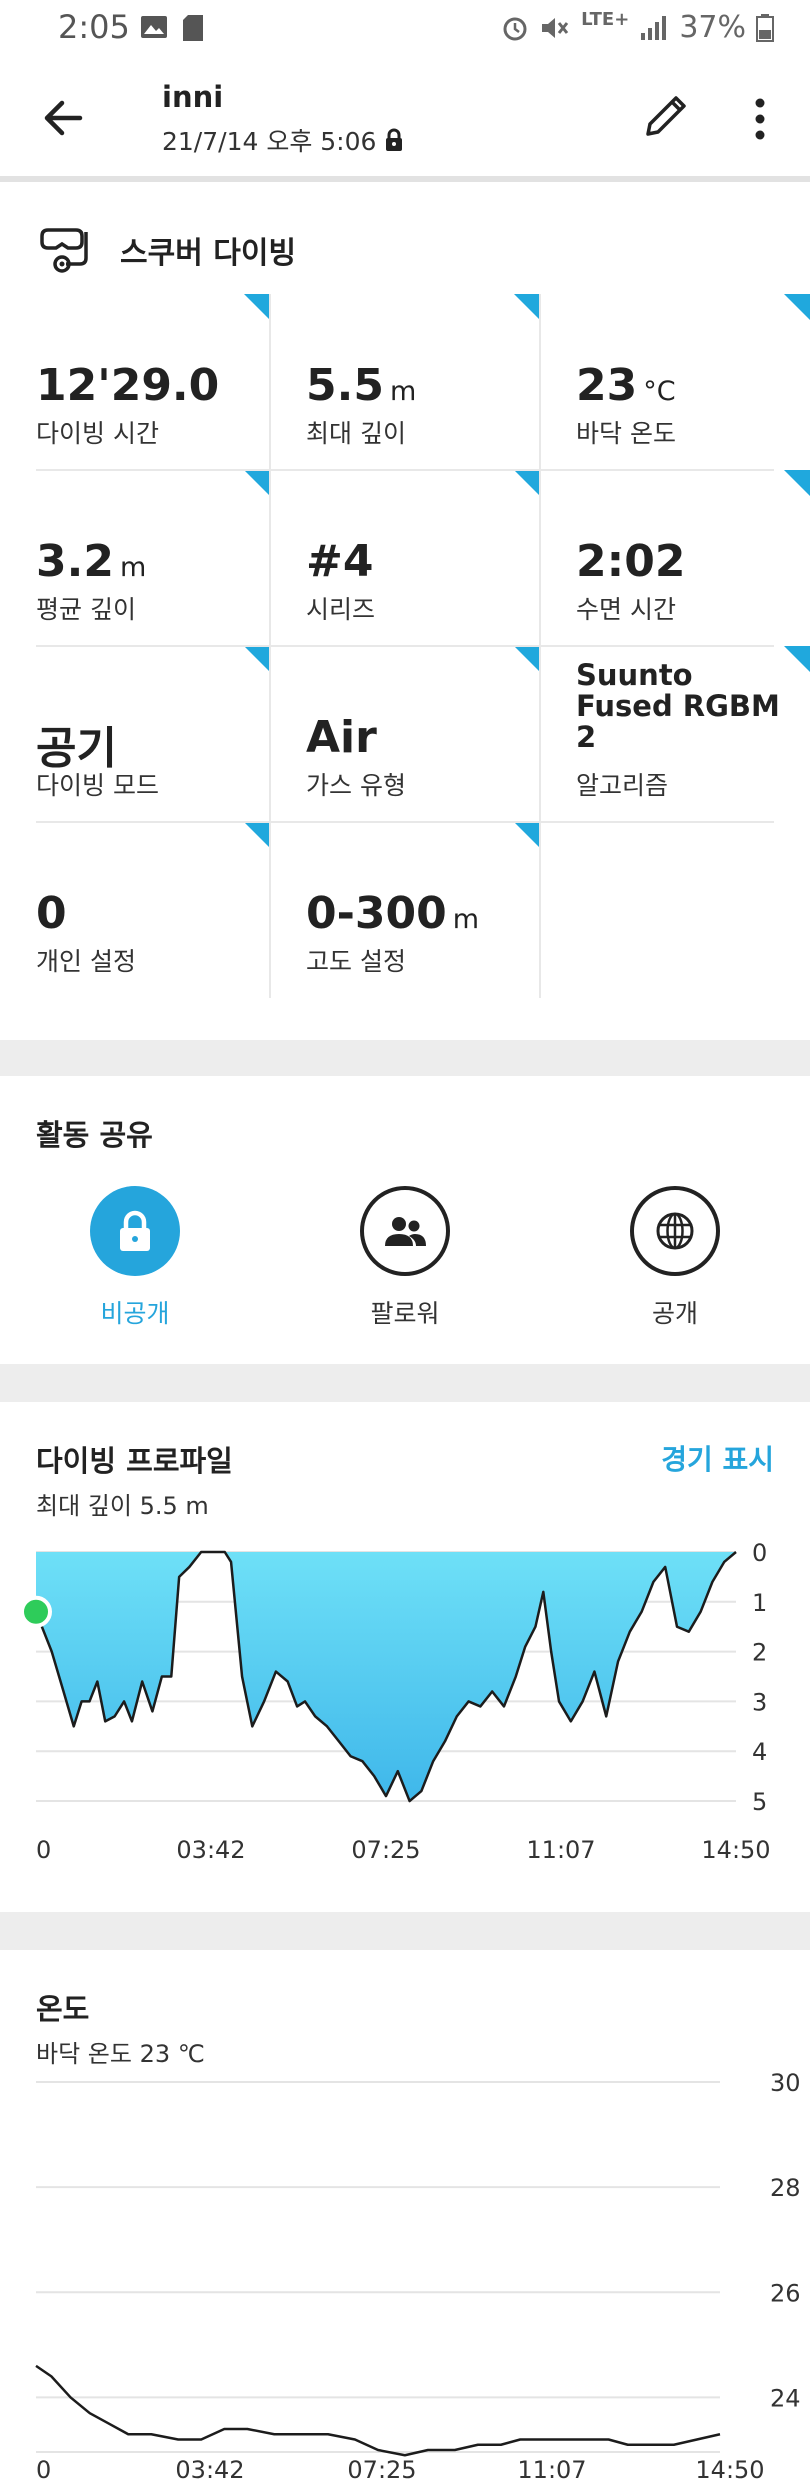  What do you see at coordinates (64, 118) in the screenshot?
I see `back-arrow-icon` at bounding box center [64, 118].